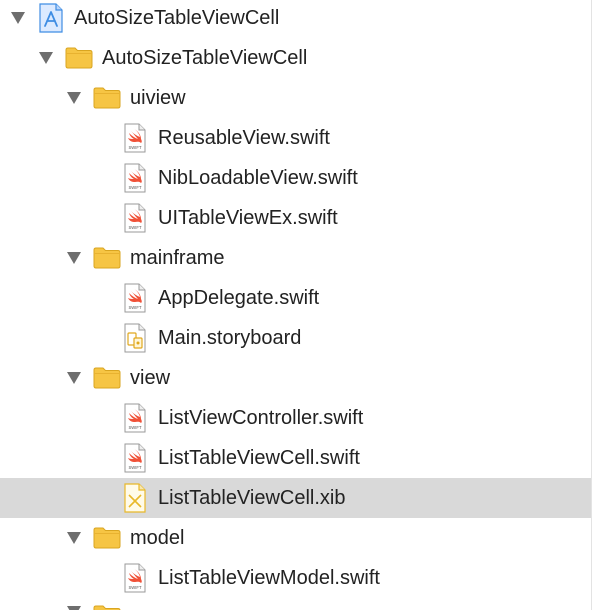 The width and height of the screenshot is (592, 610). Describe the element at coordinates (295, 604) in the screenshot. I see `tree-row-partial` at that location.